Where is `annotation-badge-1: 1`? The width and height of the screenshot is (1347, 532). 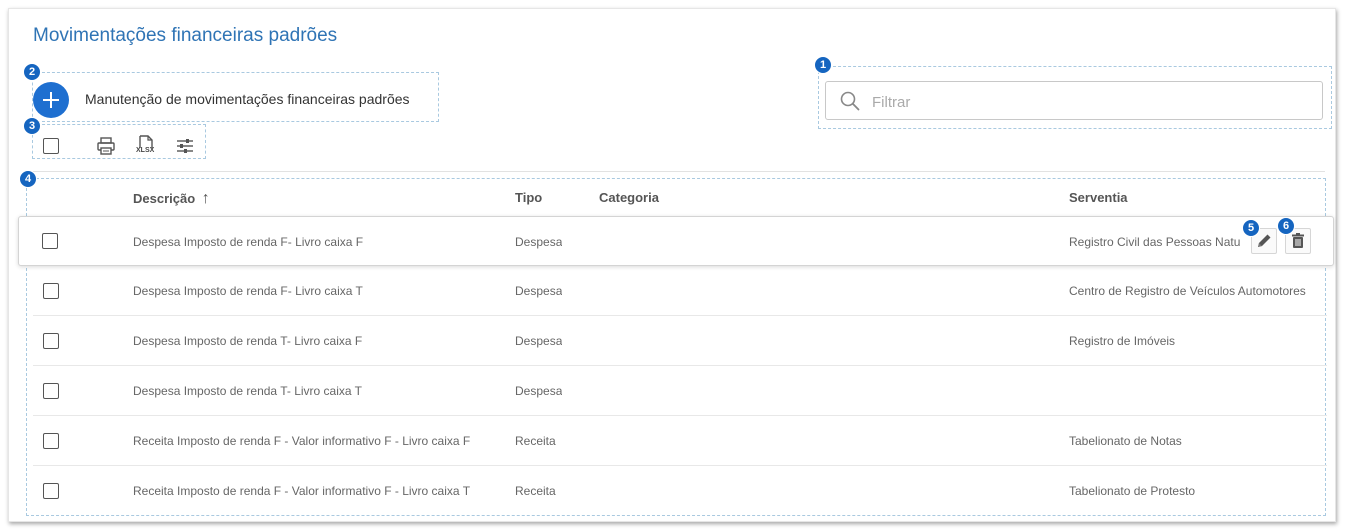 annotation-badge-1: 1 is located at coordinates (823, 65).